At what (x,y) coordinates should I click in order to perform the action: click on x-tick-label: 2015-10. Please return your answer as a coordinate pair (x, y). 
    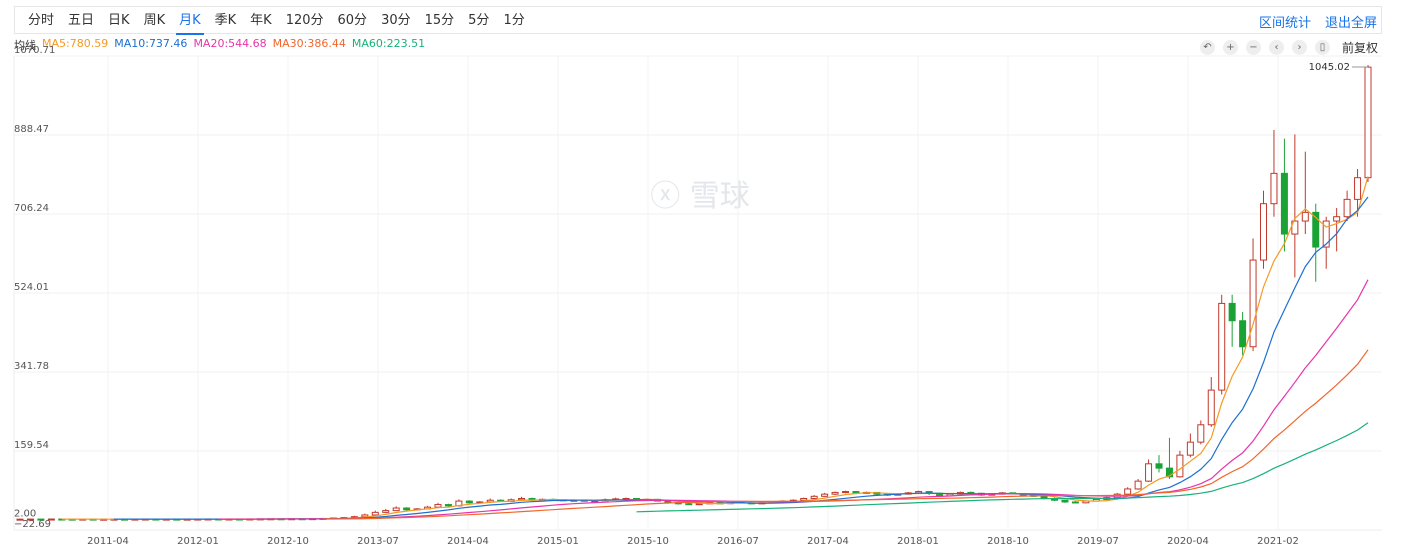
    Looking at the image, I should click on (648, 541).